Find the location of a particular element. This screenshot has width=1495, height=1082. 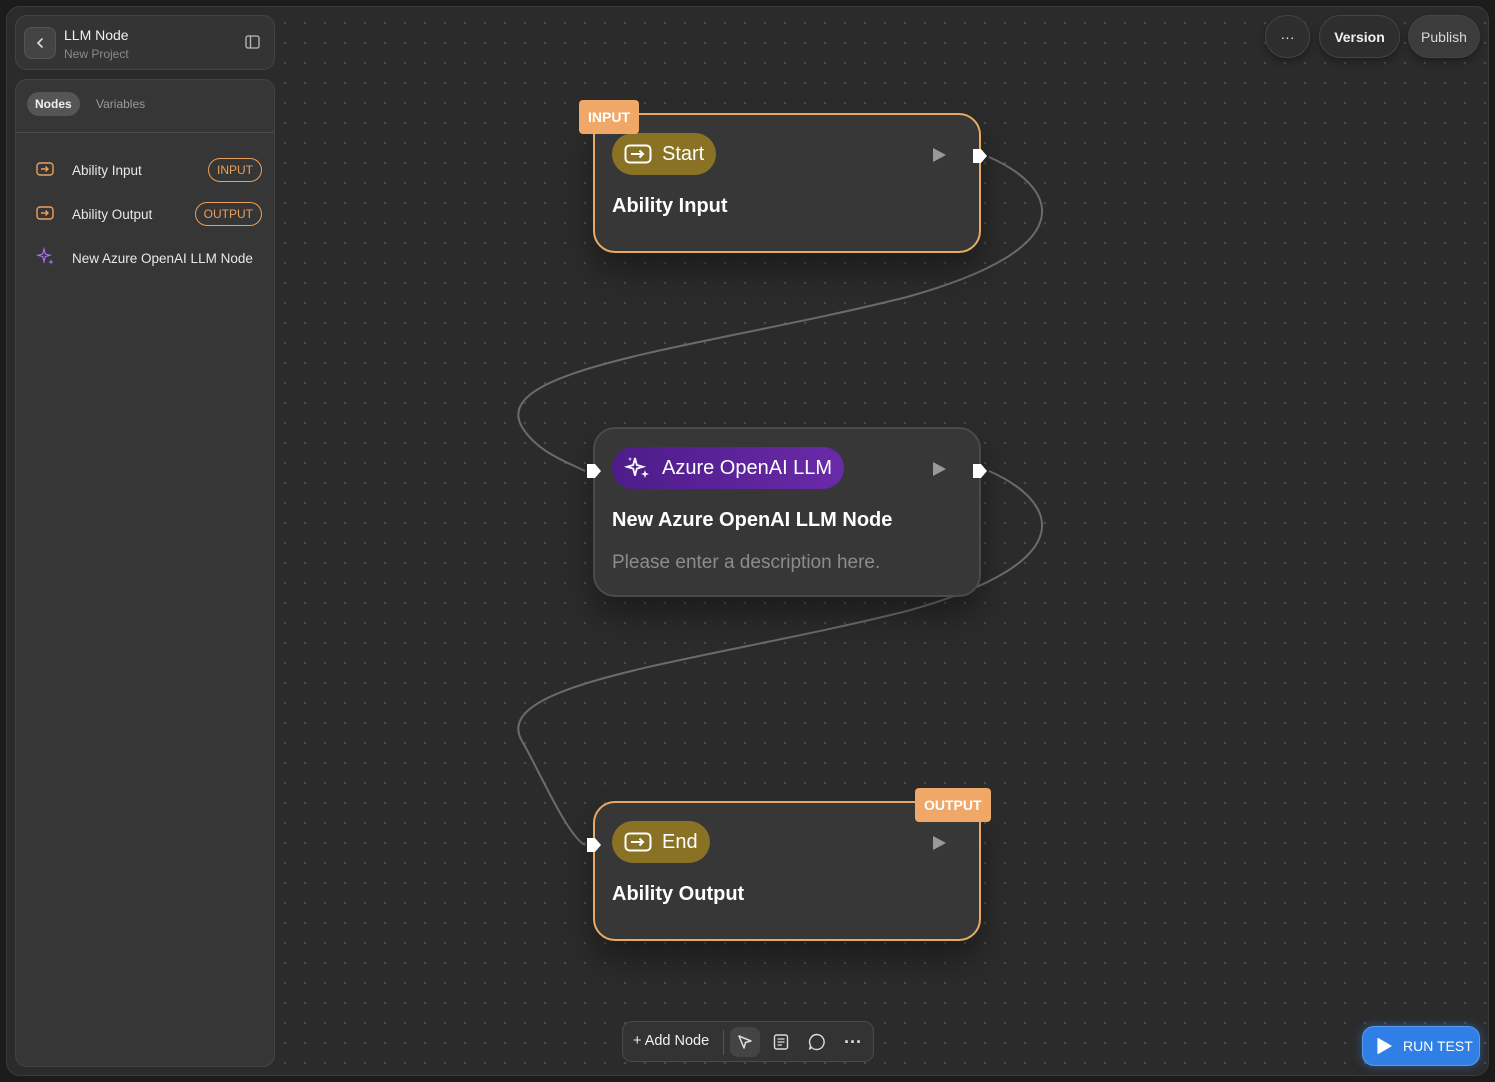

tab-variables: Variables is located at coordinates (120, 104).